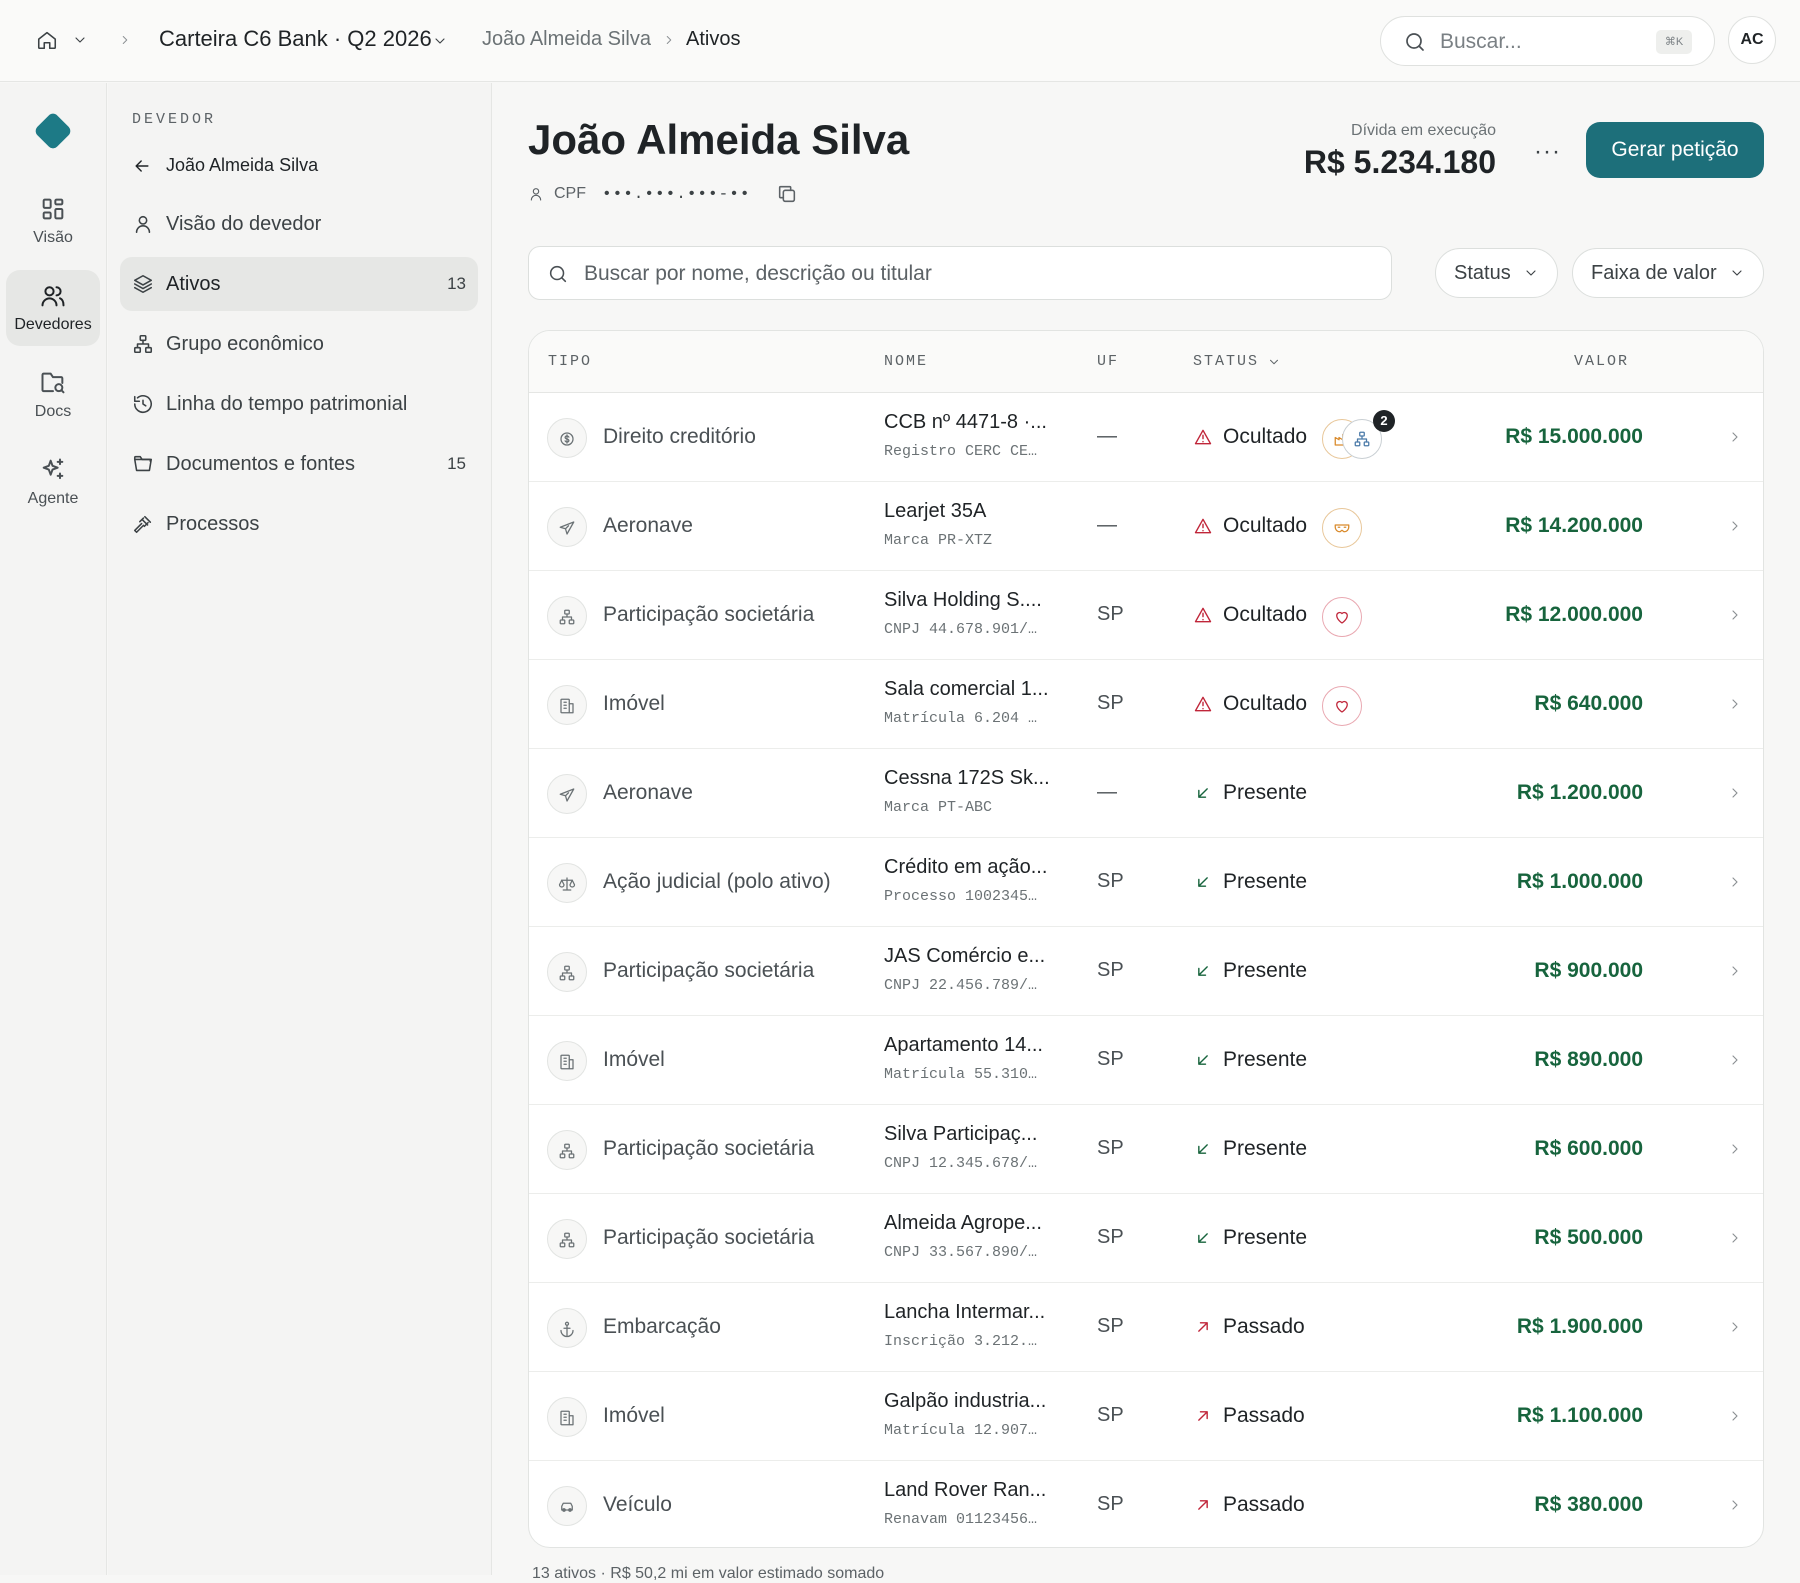 The width and height of the screenshot is (1800, 1583). What do you see at coordinates (1342, 528) in the screenshot?
I see `mask-icon` at bounding box center [1342, 528].